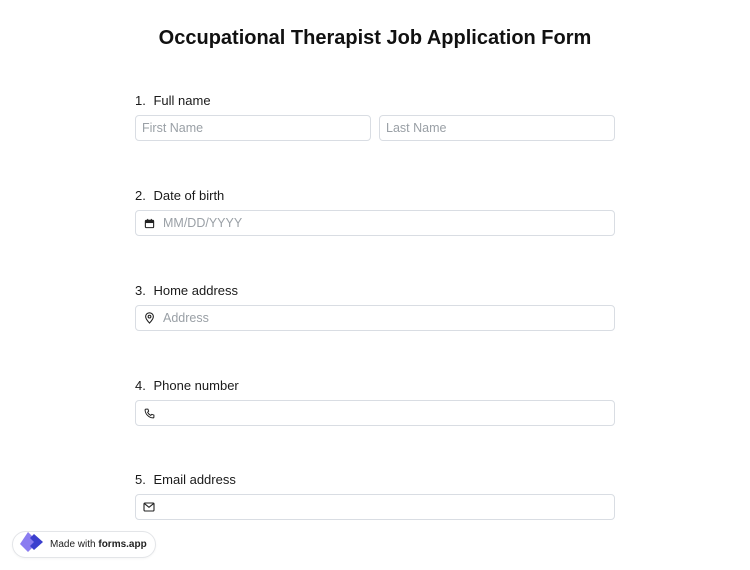  I want to click on last-name-field, so click(497, 128).